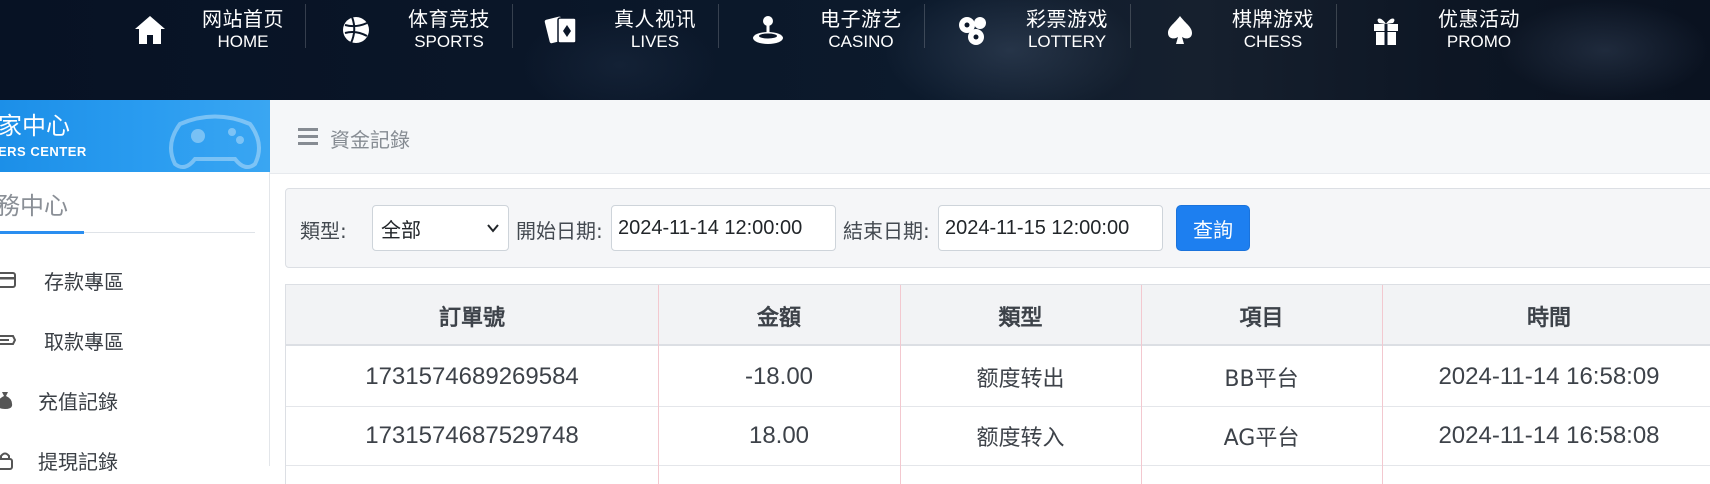 The height and width of the screenshot is (484, 1710). Describe the element at coordinates (215, 138) in the screenshot. I see `gamepad-icon` at that location.